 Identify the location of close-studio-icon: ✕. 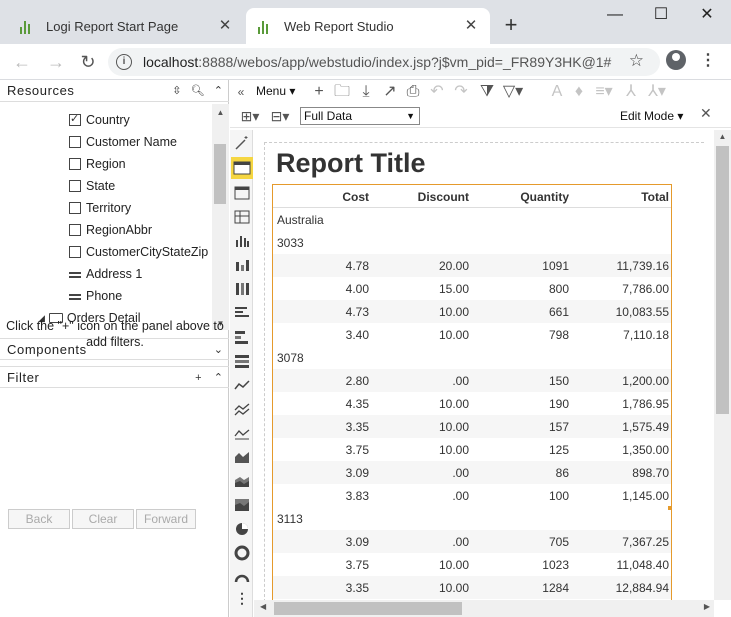
(706, 113).